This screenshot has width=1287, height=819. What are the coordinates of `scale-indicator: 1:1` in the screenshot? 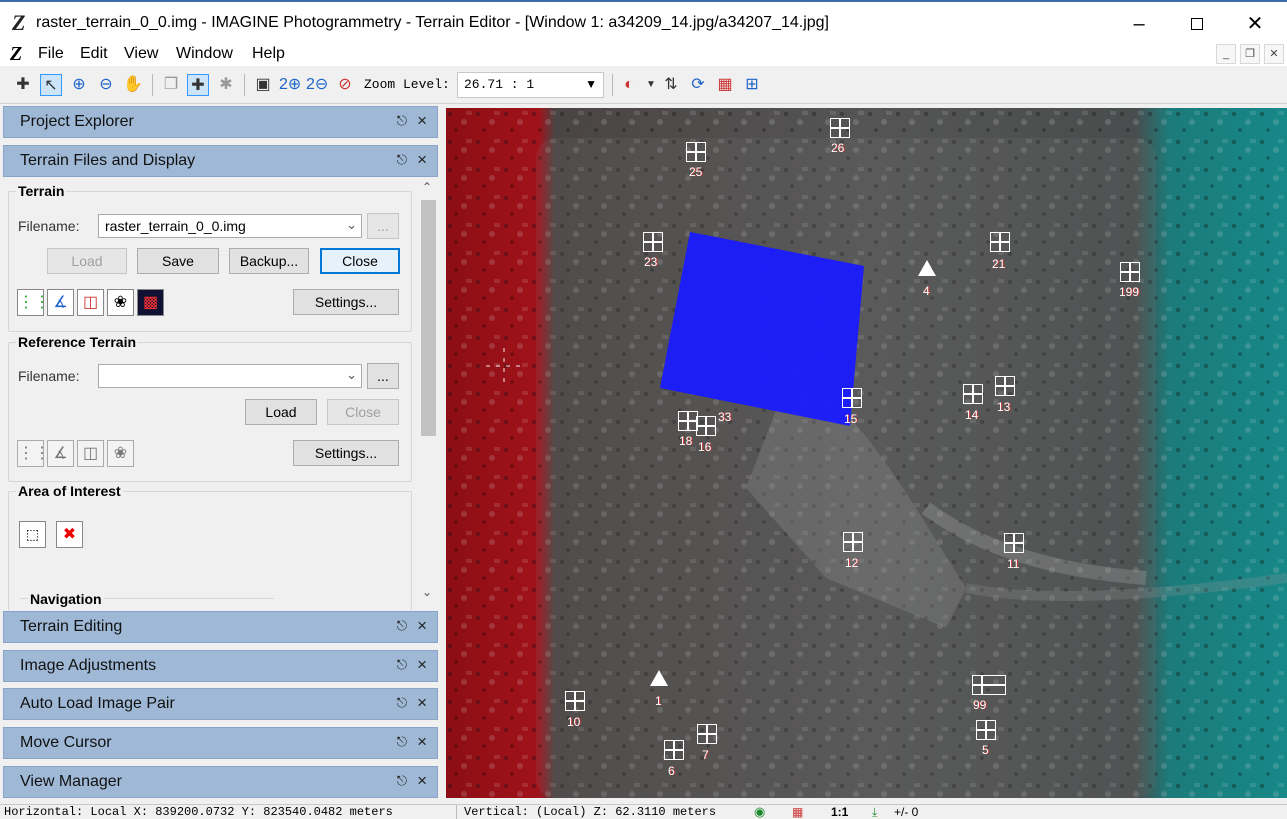 It's located at (839, 812).